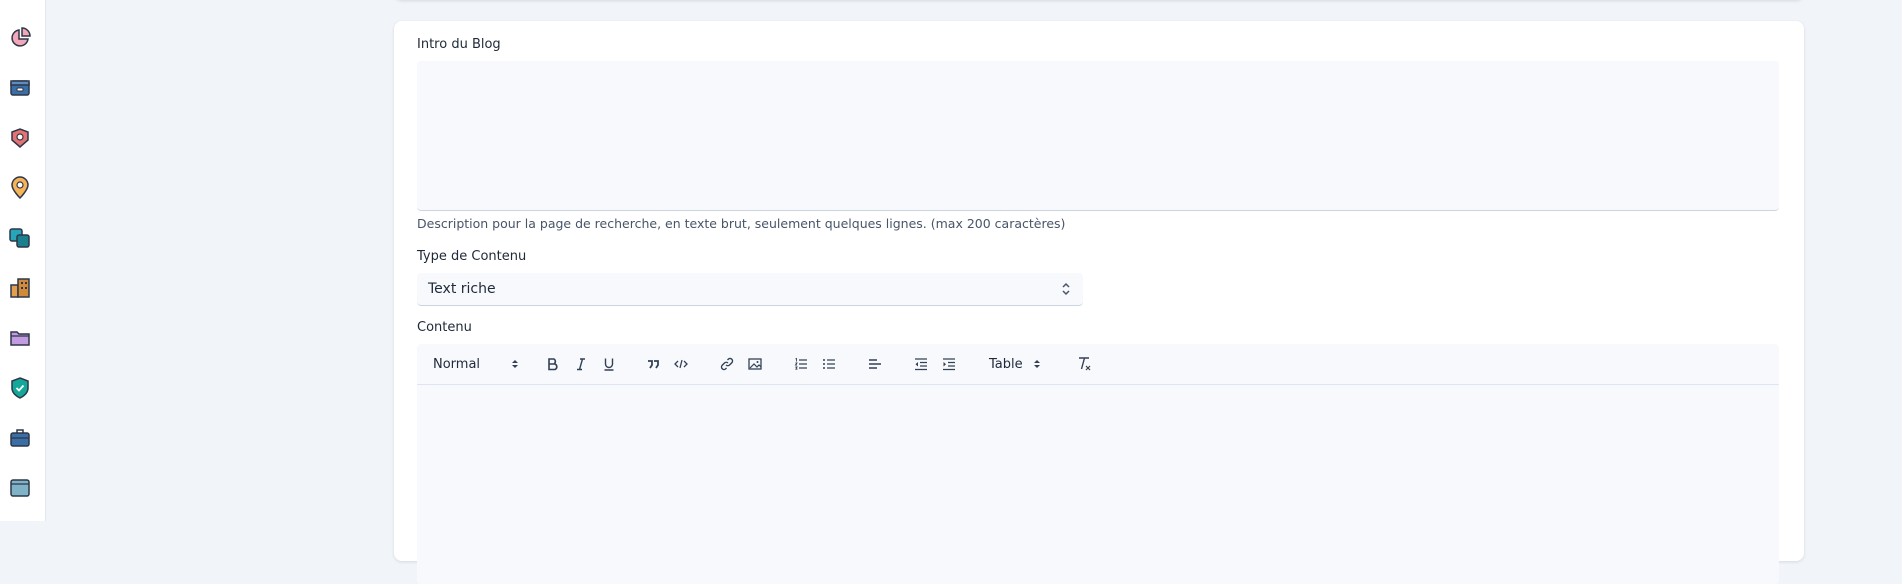 This screenshot has height=584, width=1902. I want to click on blockquote-button, so click(653, 364).